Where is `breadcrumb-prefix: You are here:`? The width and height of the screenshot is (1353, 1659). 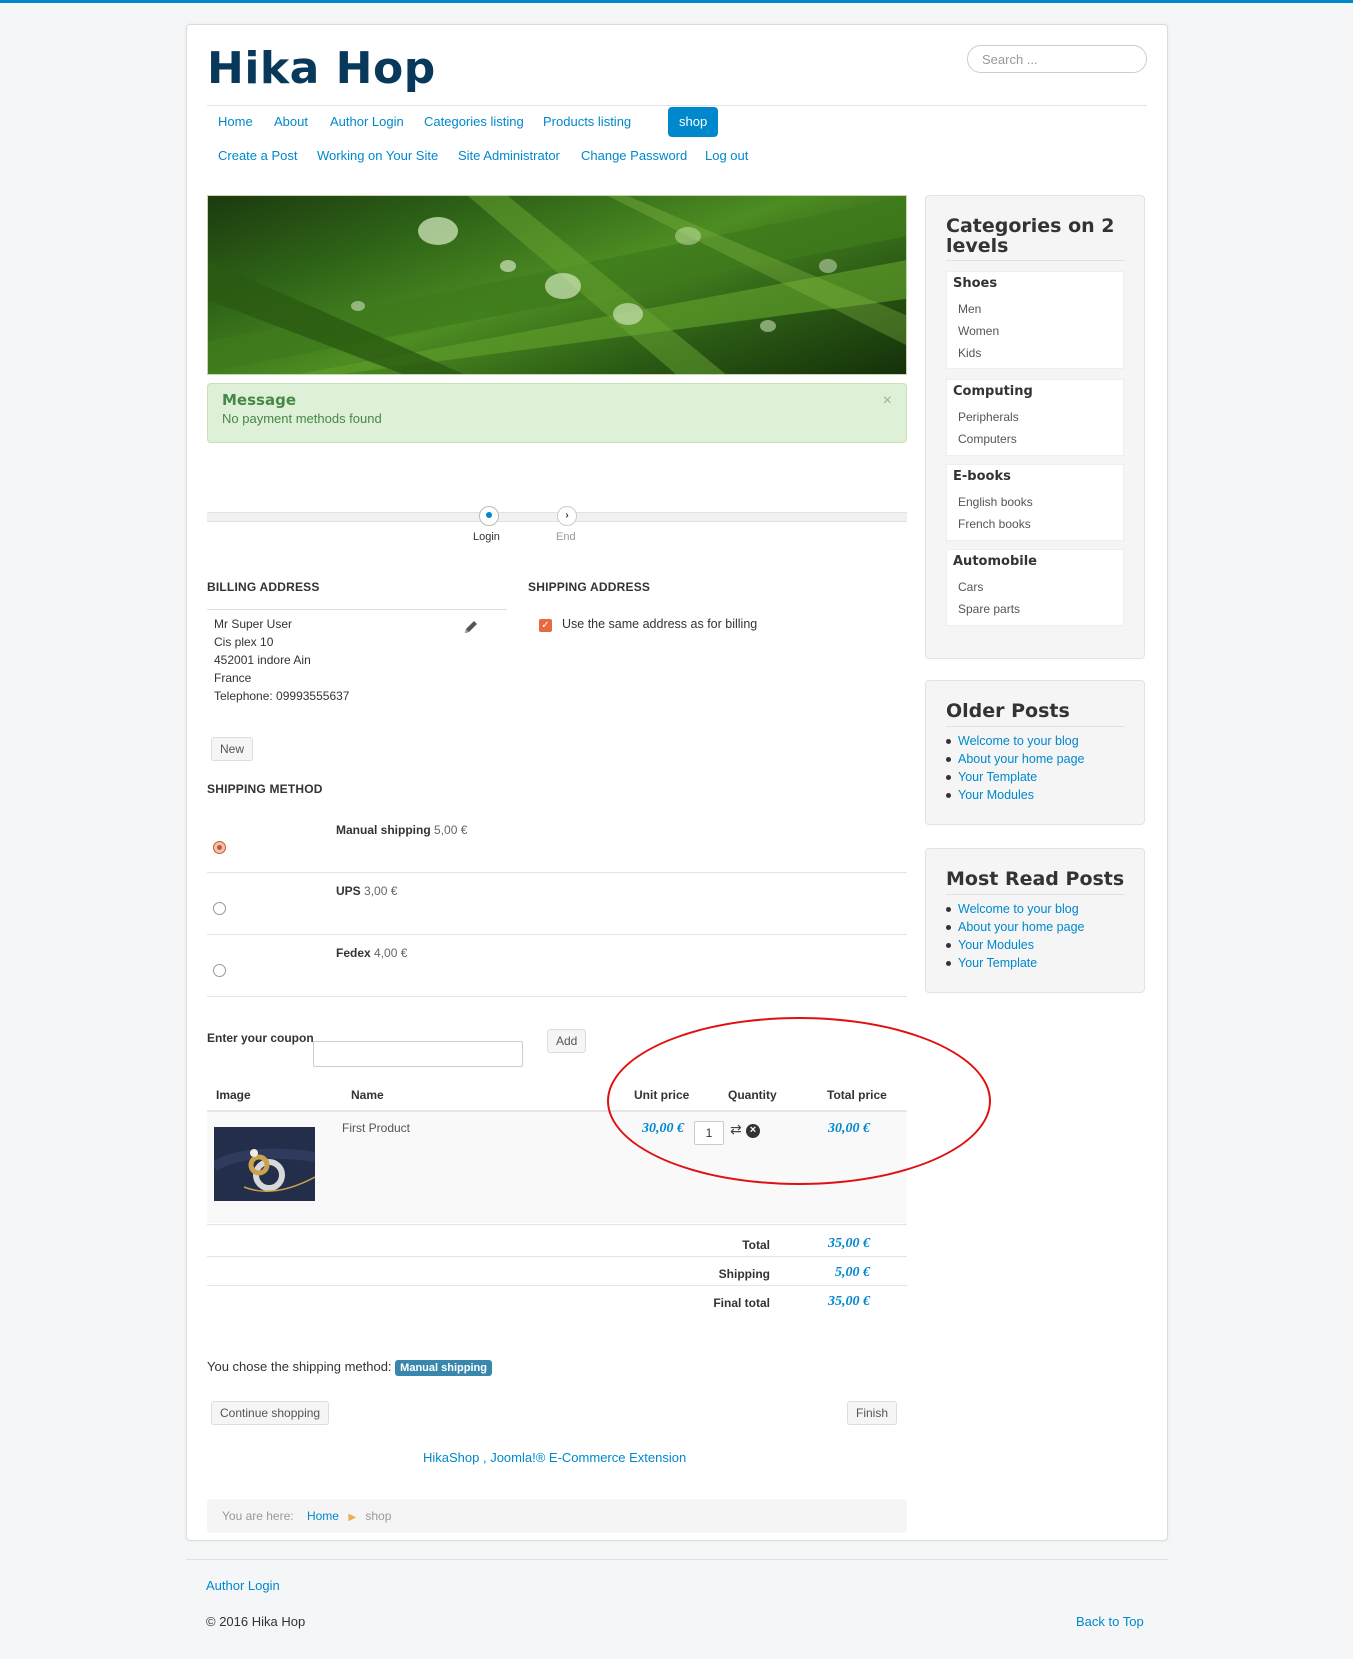 breadcrumb-prefix: You are here: is located at coordinates (258, 1516).